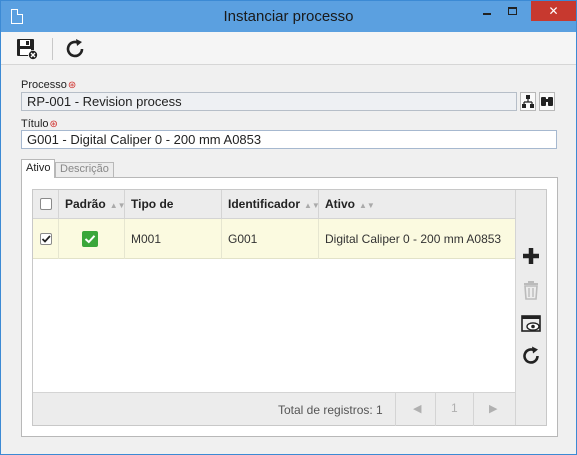  Describe the element at coordinates (75, 49) in the screenshot. I see `refresh-icon` at that location.